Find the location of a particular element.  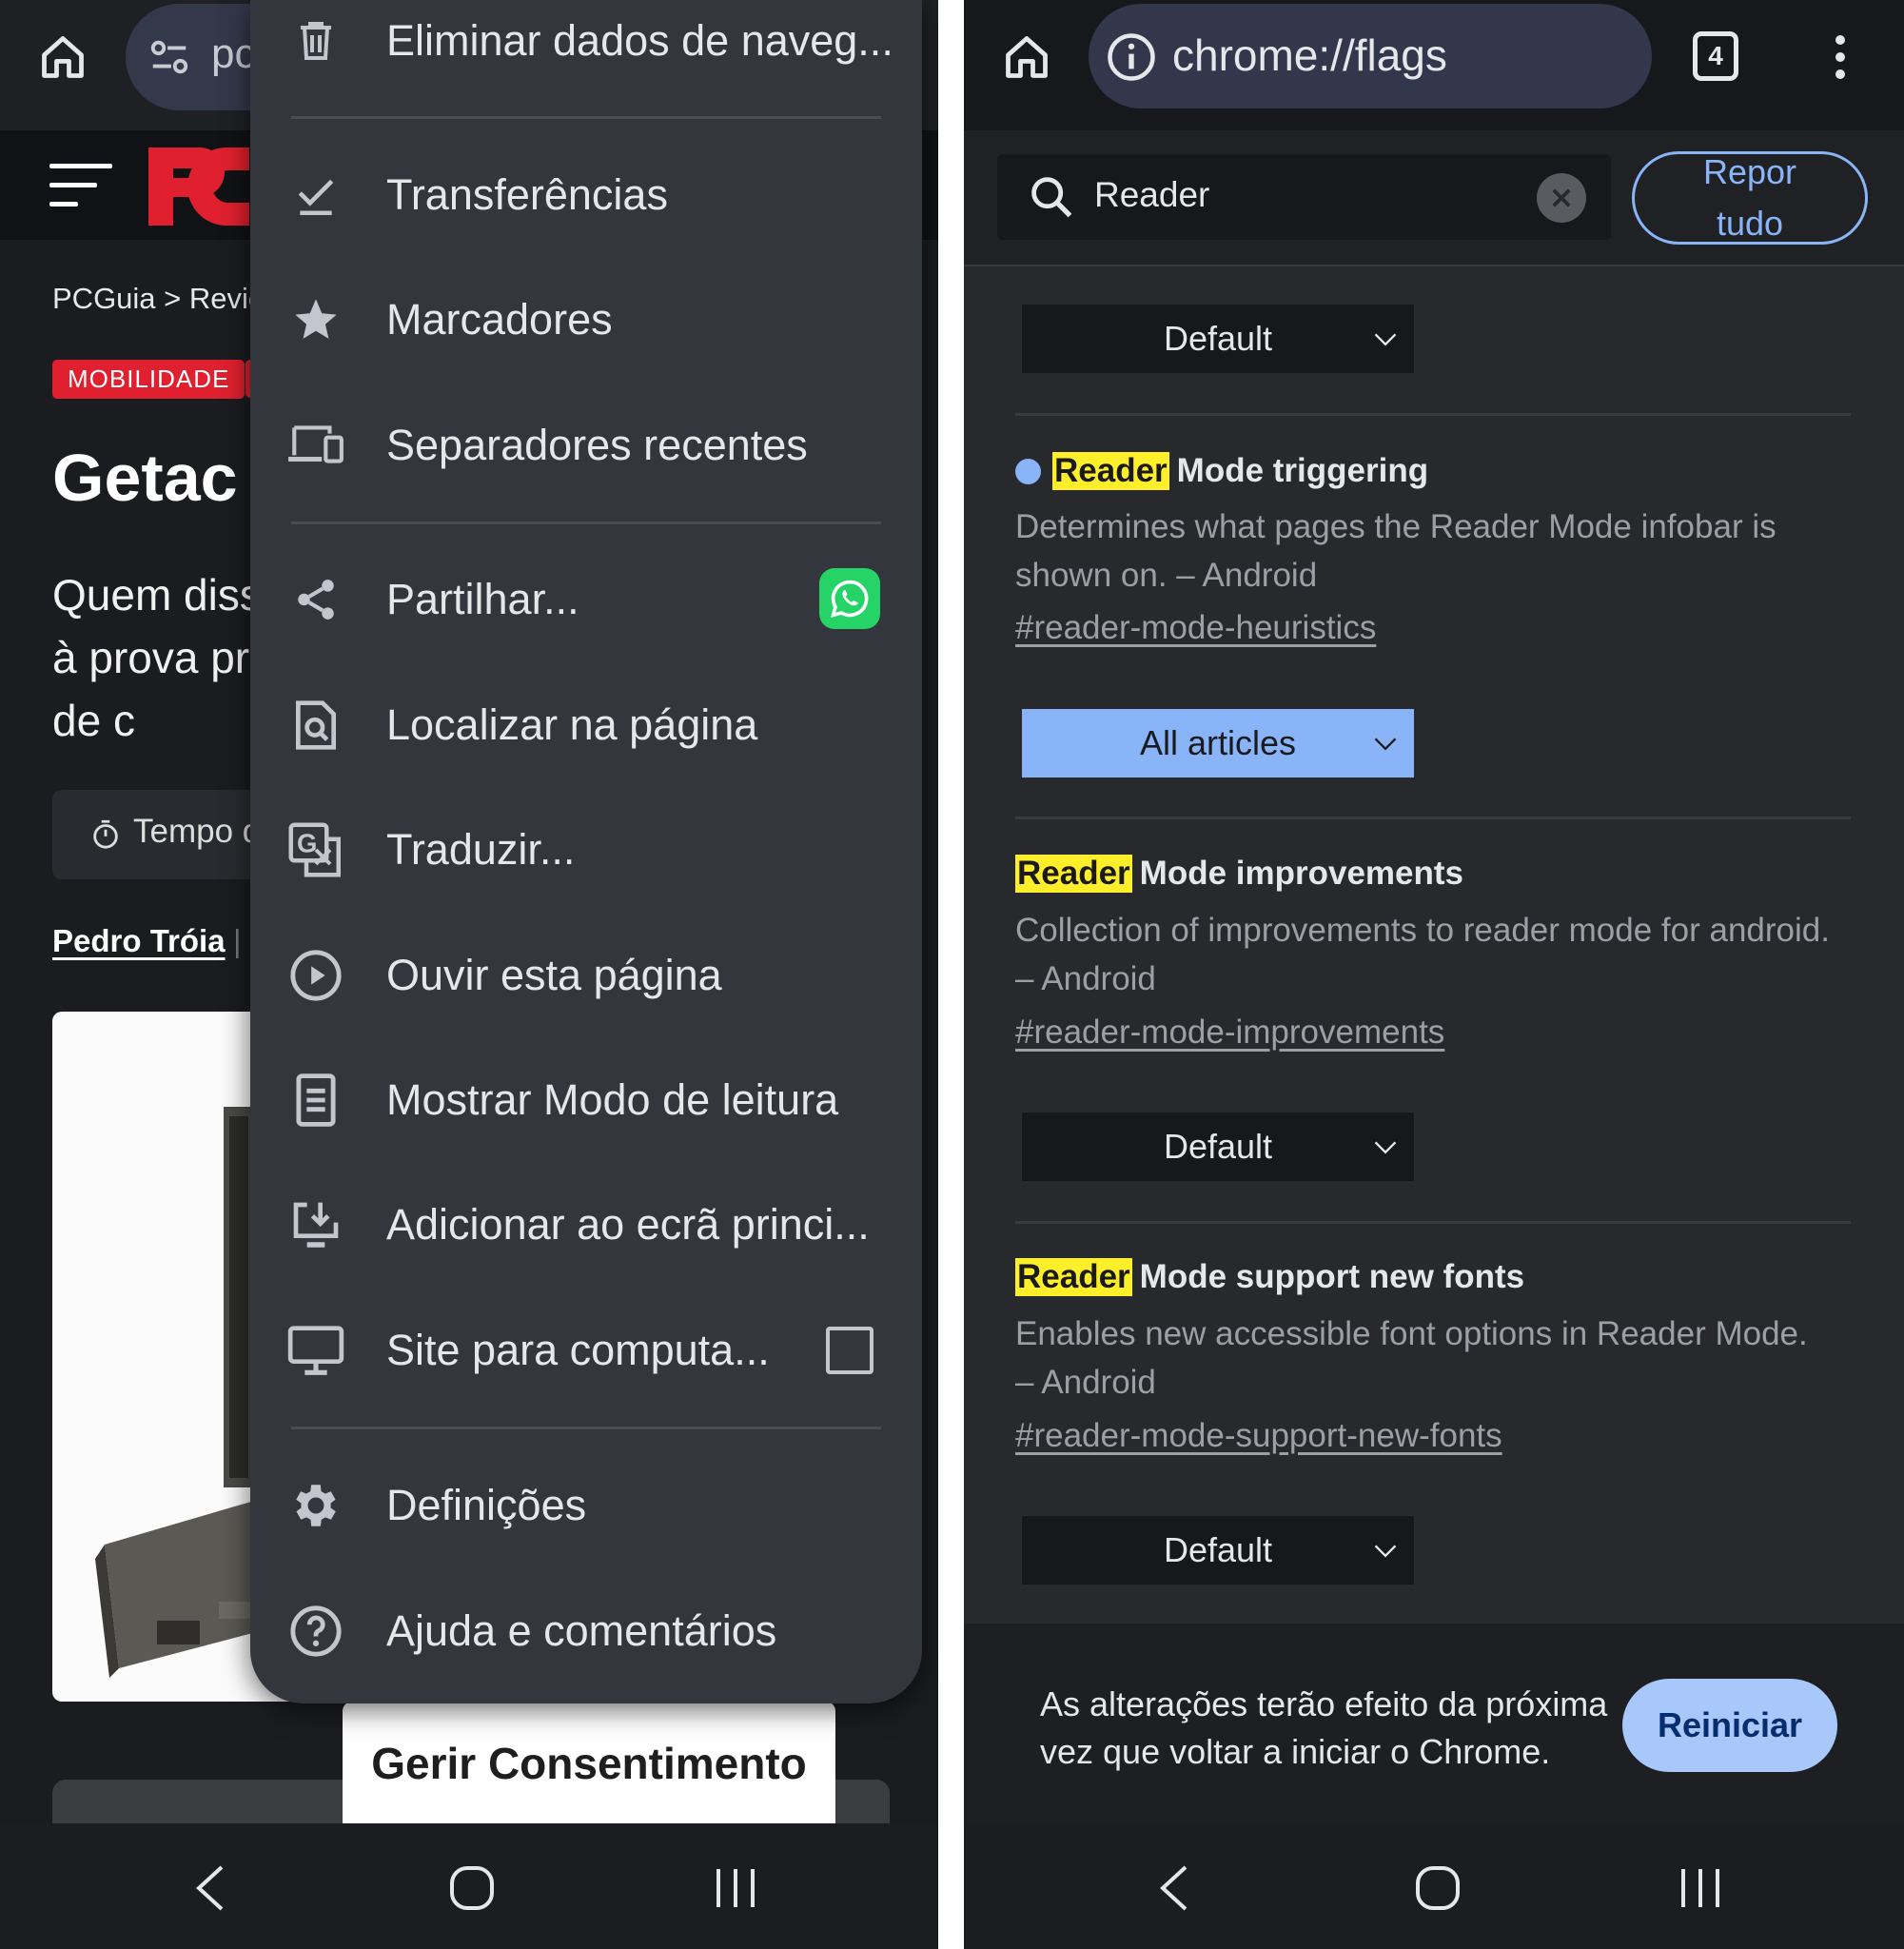

menu-label: Localizar na página is located at coordinates (572, 724).